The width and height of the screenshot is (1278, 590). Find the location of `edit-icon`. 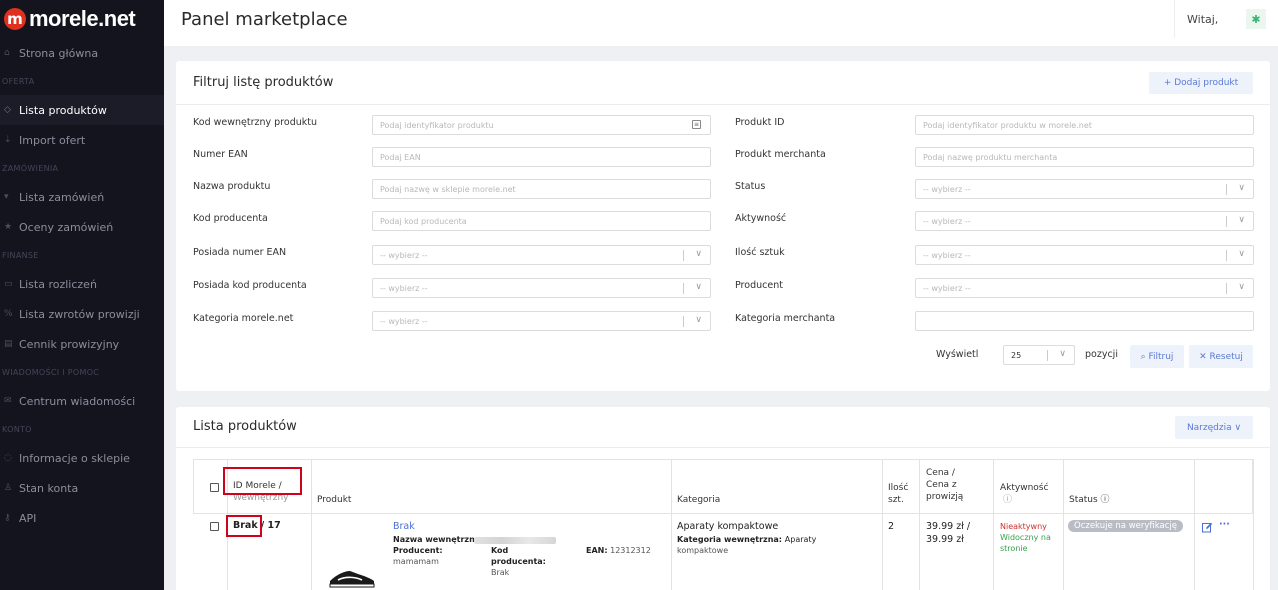

edit-icon is located at coordinates (1207, 527).